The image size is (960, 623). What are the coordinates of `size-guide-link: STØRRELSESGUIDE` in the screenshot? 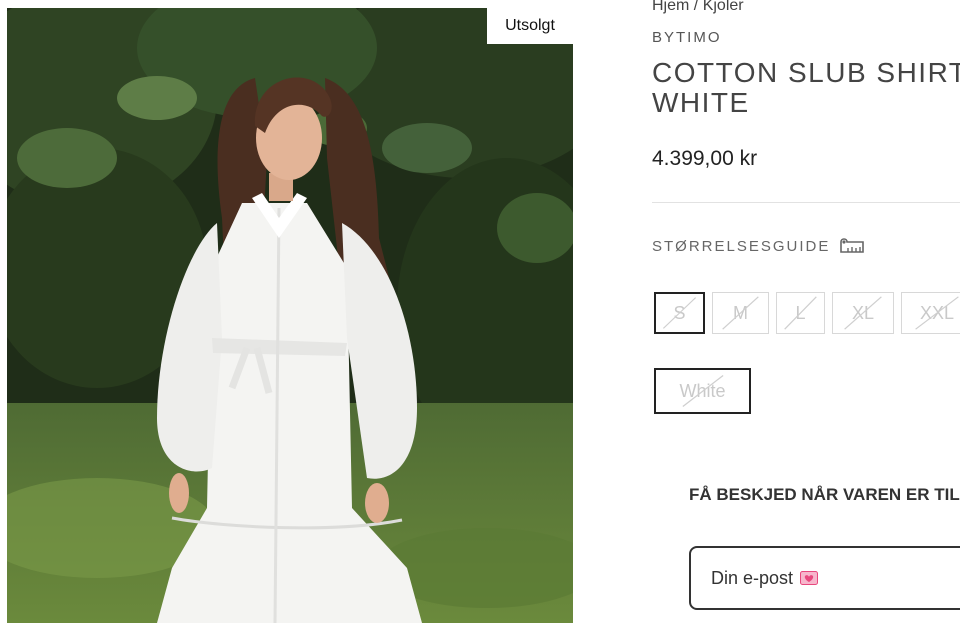 It's located at (759, 246).